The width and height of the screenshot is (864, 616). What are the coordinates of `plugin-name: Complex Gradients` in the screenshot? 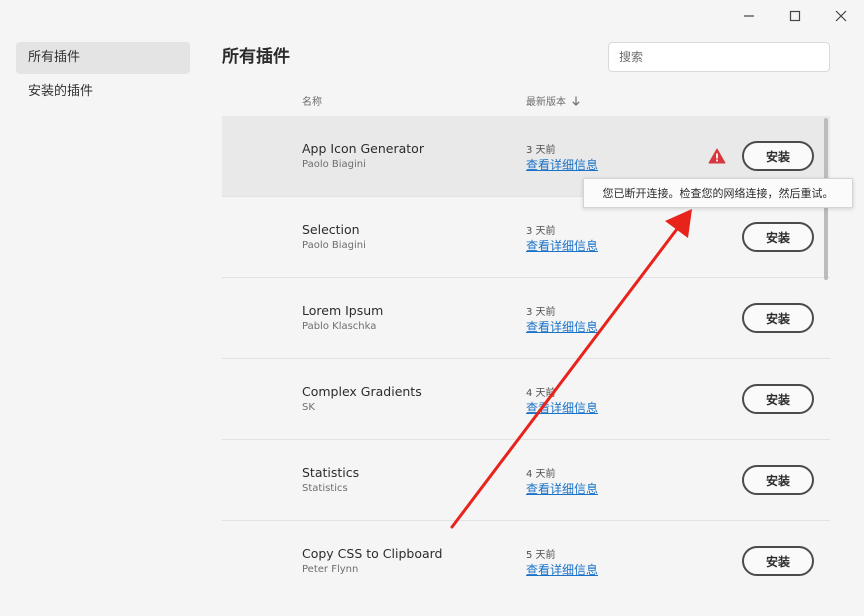 It's located at (362, 391).